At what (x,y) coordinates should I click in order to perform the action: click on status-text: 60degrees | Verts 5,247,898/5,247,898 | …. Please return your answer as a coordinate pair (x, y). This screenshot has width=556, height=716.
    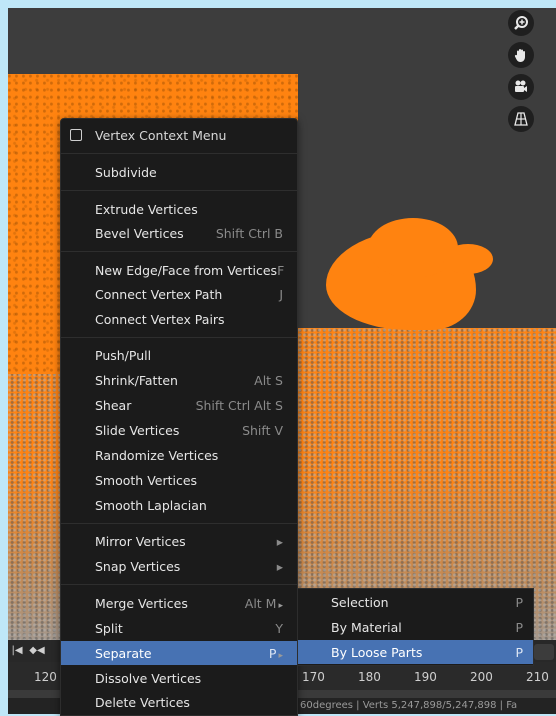
    Looking at the image, I should click on (409, 705).